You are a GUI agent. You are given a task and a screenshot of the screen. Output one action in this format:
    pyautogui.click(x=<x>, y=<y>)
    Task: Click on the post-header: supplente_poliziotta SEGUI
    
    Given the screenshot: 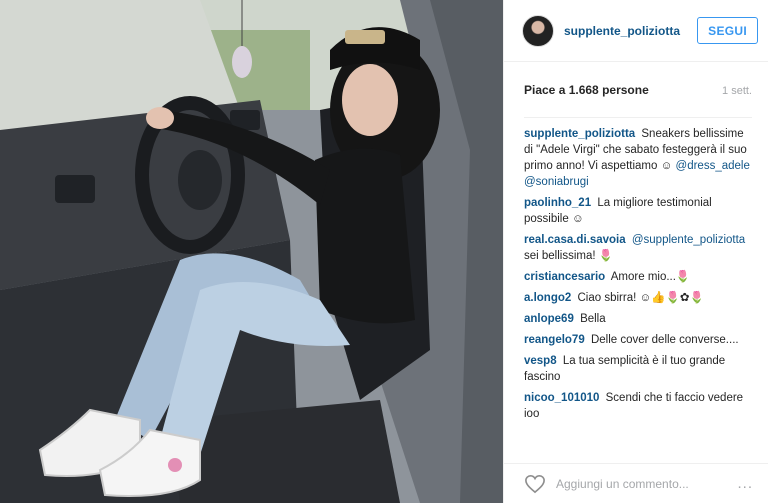 What is the action you would take?
    pyautogui.click(x=636, y=31)
    